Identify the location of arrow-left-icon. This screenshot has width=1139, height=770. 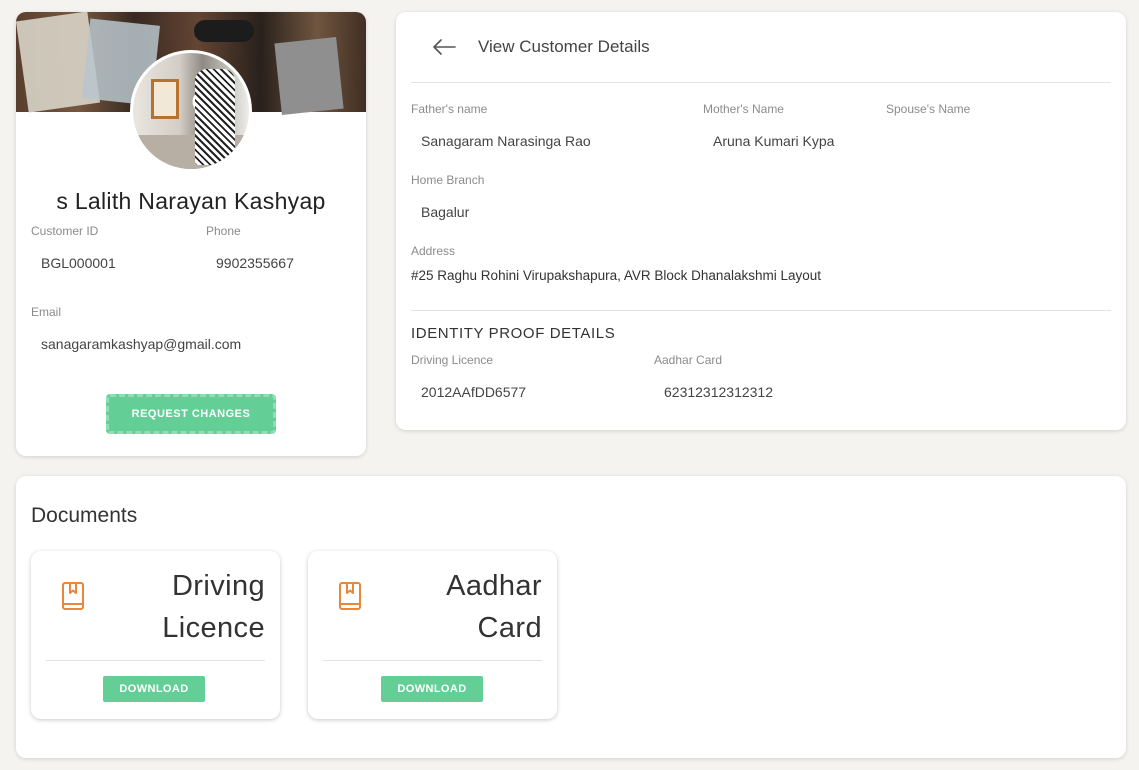
(444, 47).